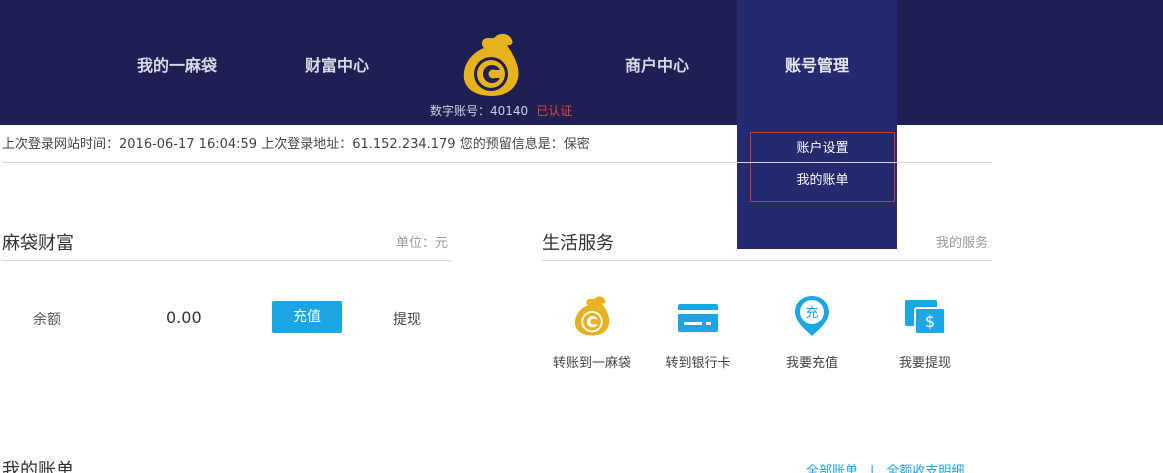 The width and height of the screenshot is (1163, 473). I want to click on nav-wealth-center: 财富中心, so click(337, 64).